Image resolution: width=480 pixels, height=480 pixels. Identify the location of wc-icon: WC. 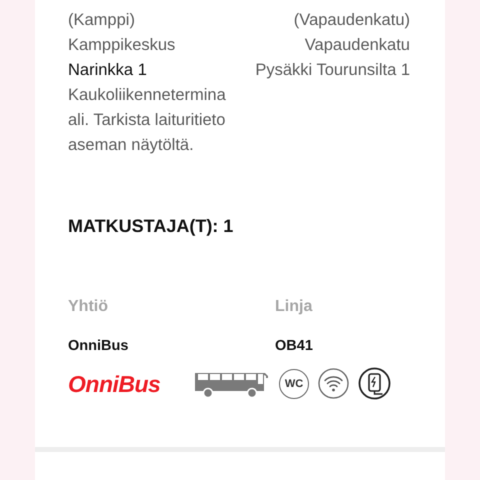
(294, 383).